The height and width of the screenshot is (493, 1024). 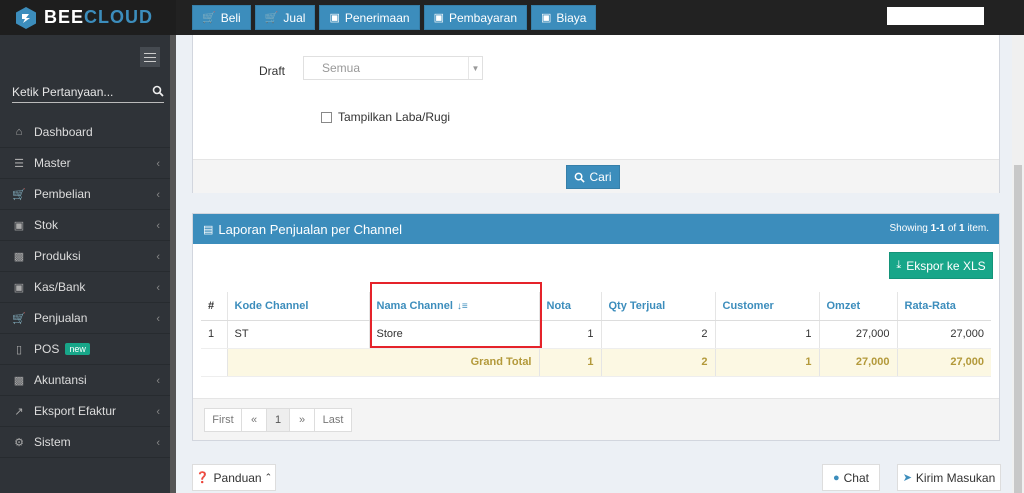 I want to click on sidebar-item-kas-bank: ▣ Kas/Bank ‹, so click(x=85, y=287).